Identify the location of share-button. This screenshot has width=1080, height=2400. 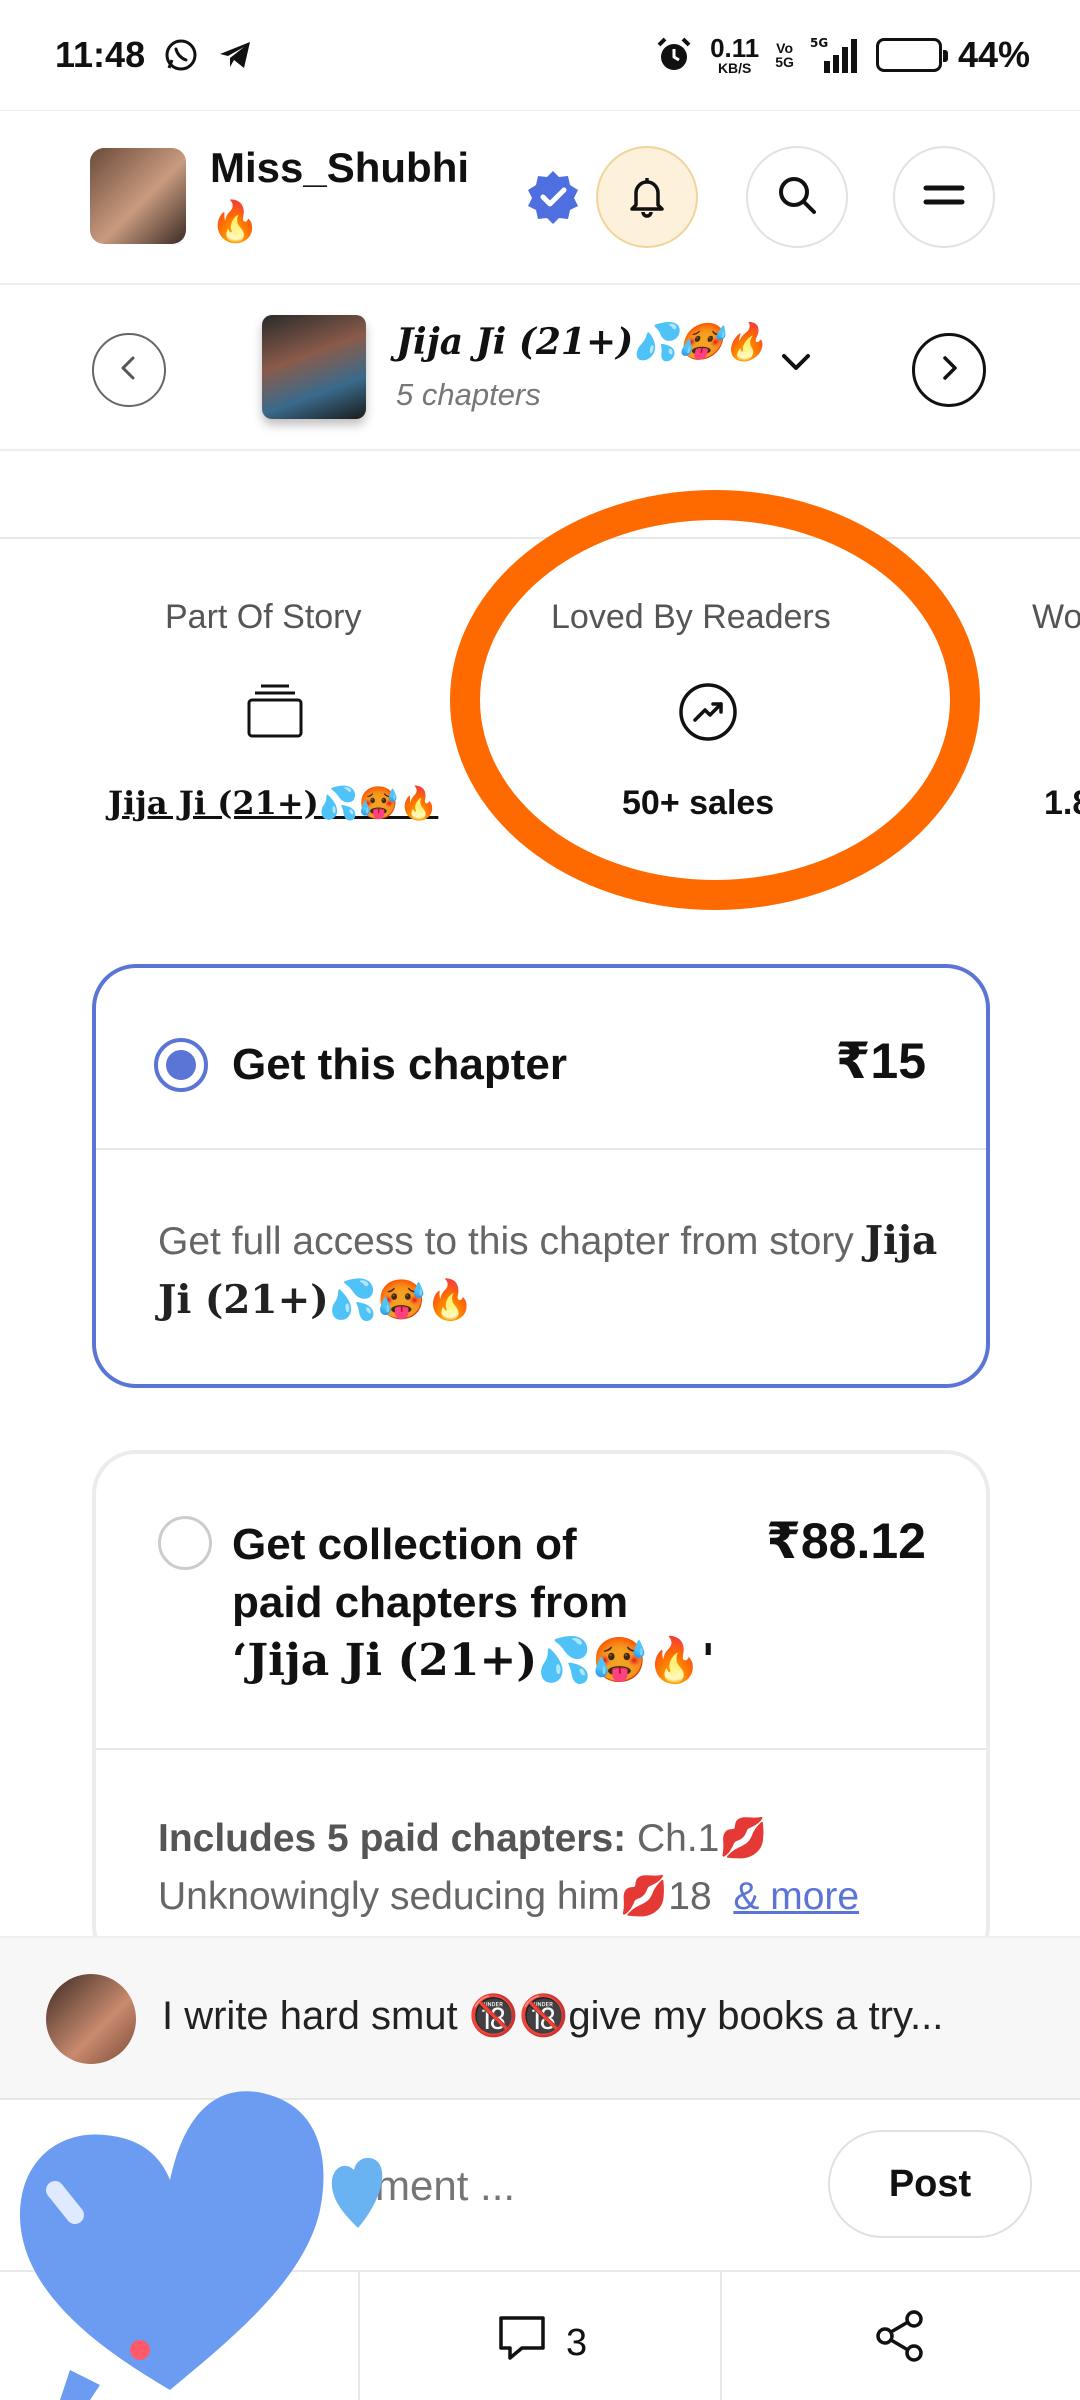
(900, 2338).